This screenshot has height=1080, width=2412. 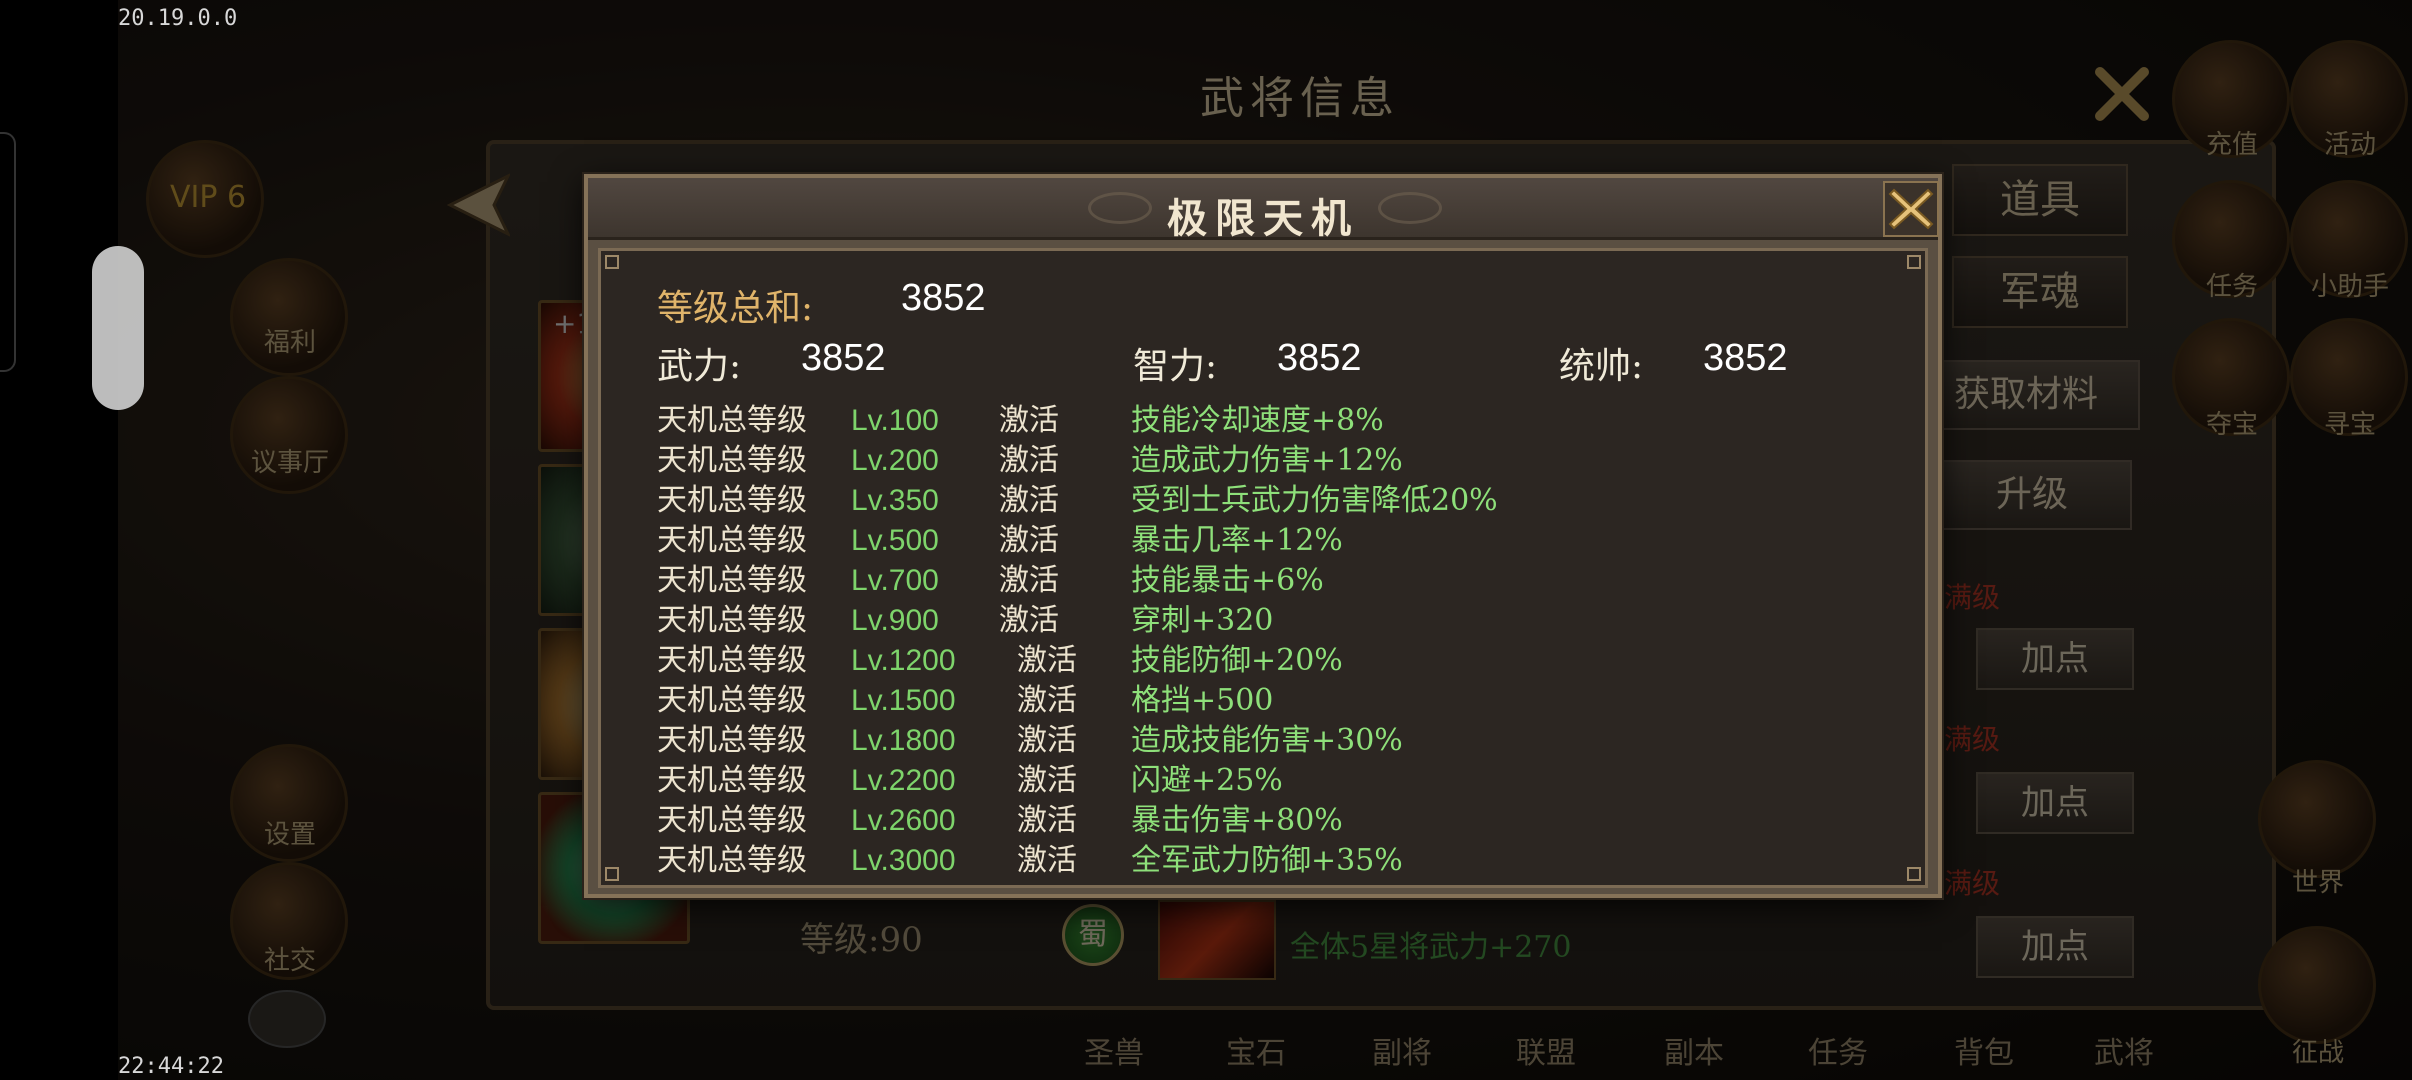 What do you see at coordinates (735, 308) in the screenshot?
I see `total-level-label: 等级总和:` at bounding box center [735, 308].